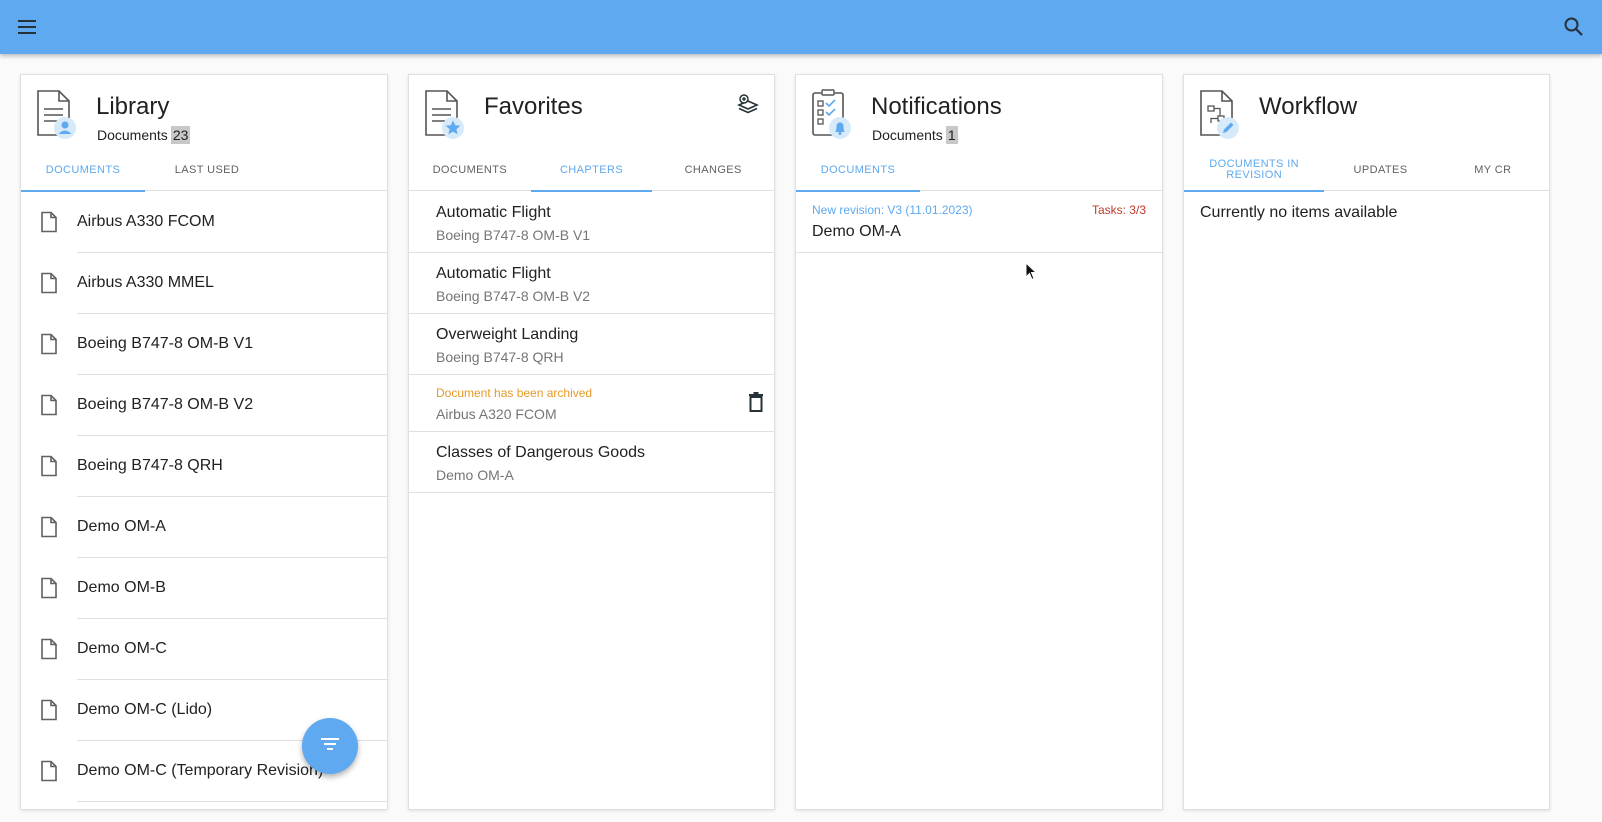  What do you see at coordinates (165, 404) in the screenshot?
I see `list-item-label: Boeing B747-8 OM-B V2` at bounding box center [165, 404].